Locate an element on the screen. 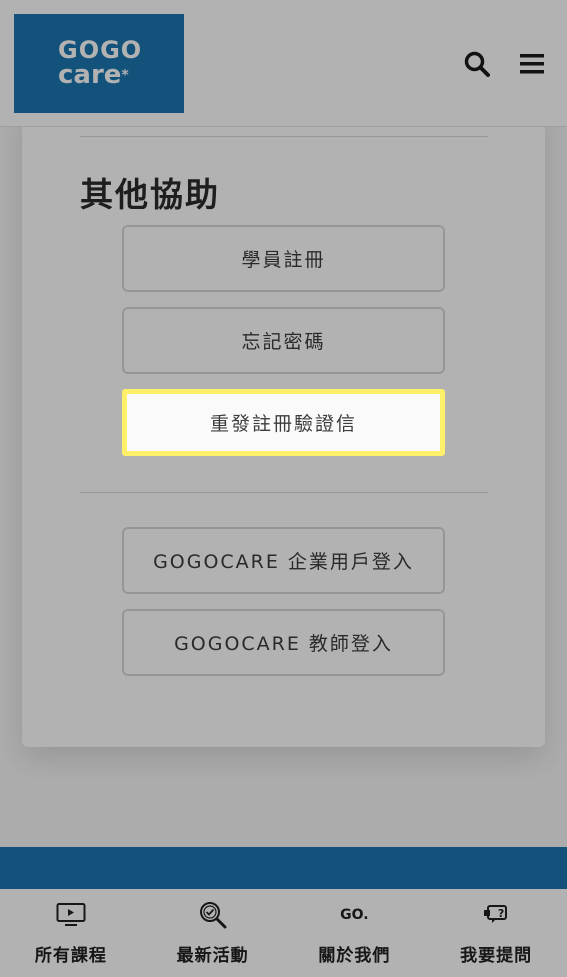 The width and height of the screenshot is (567, 977). question-chat-icon: ? is located at coordinates (496, 915).